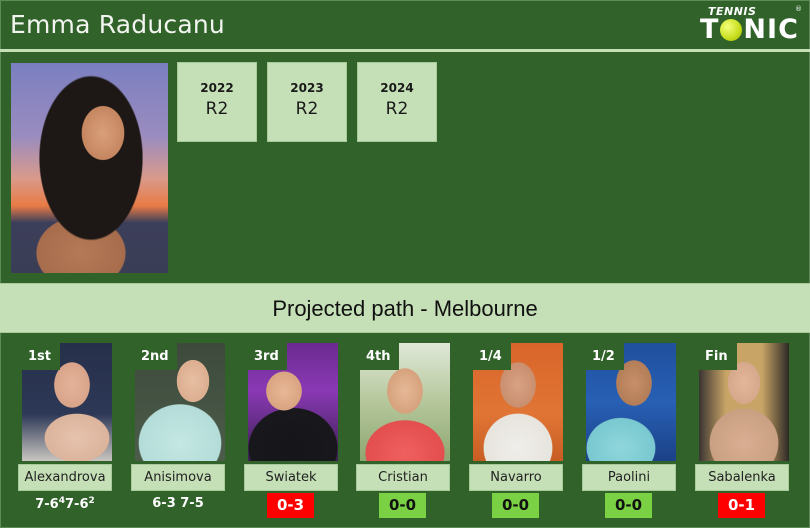 This screenshot has width=810, height=528. What do you see at coordinates (217, 88) in the screenshot?
I see `history-year: 2022` at bounding box center [217, 88].